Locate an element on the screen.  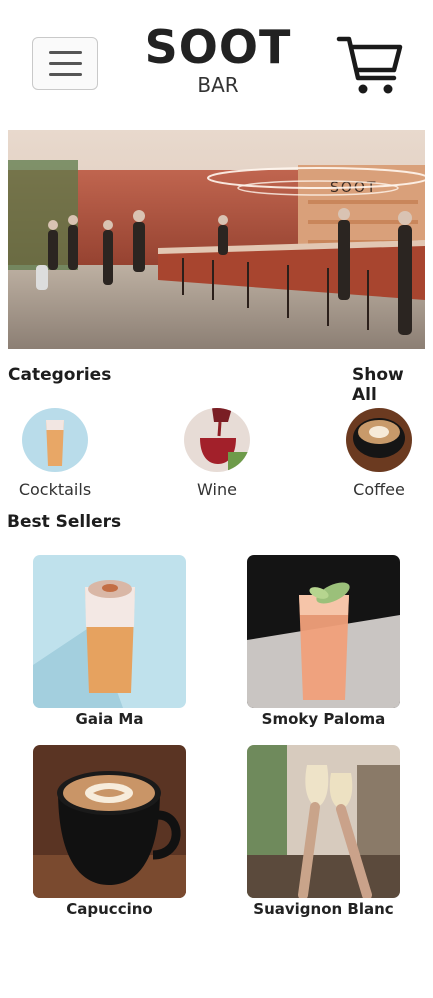
product-name: Gaia Ma is located at coordinates (109, 719).